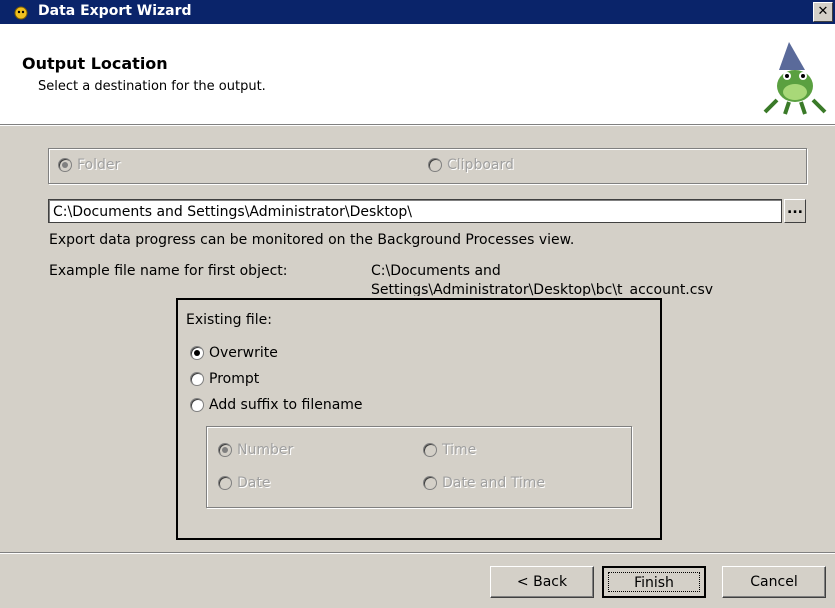  Describe the element at coordinates (436, 271) in the screenshot. I see `example-value-line1: C:\Documents and` at that location.